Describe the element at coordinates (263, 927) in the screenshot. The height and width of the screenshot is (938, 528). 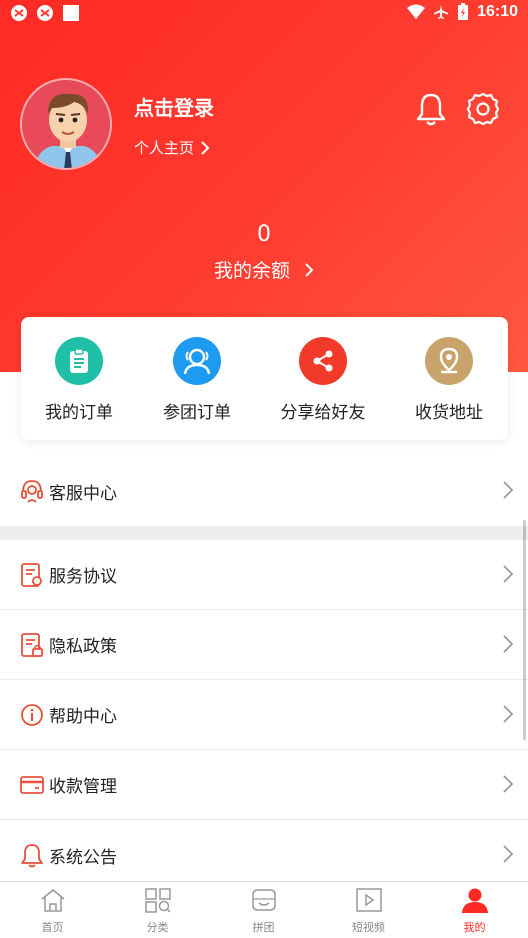
I see `tab-label: 拼团` at that location.